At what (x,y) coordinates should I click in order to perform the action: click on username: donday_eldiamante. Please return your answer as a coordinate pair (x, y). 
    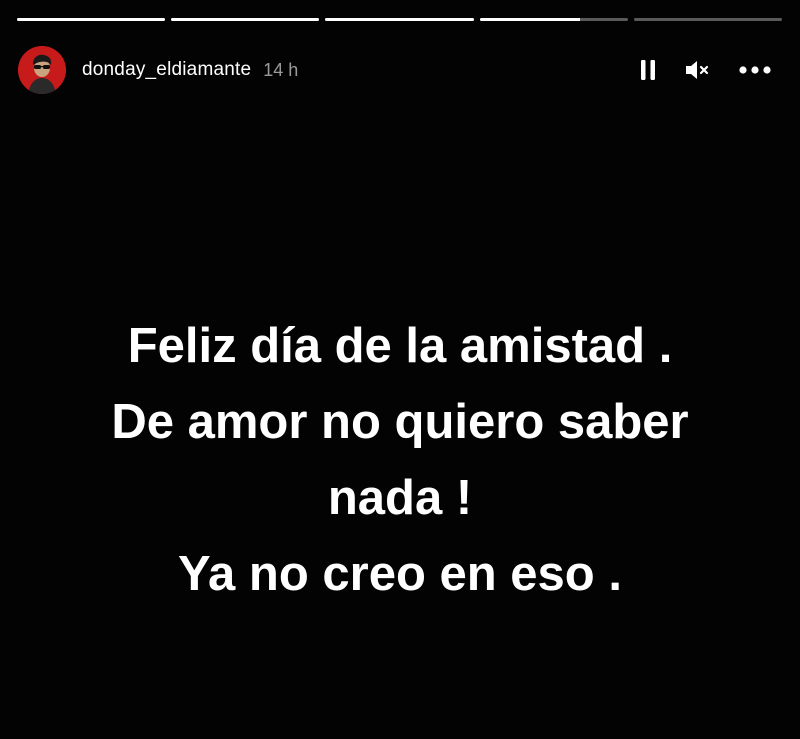
    Looking at the image, I should click on (166, 70).